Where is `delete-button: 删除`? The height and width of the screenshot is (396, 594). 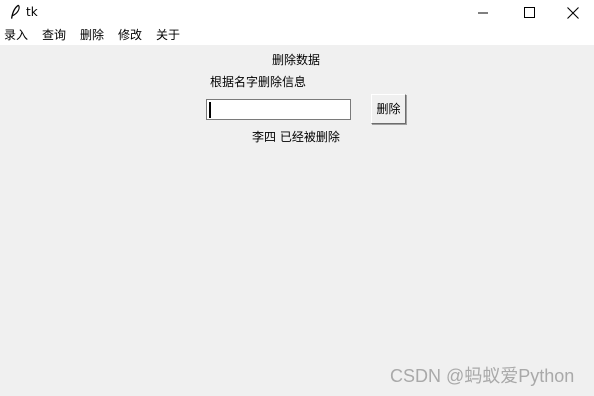
delete-button: 删除 is located at coordinates (388, 109).